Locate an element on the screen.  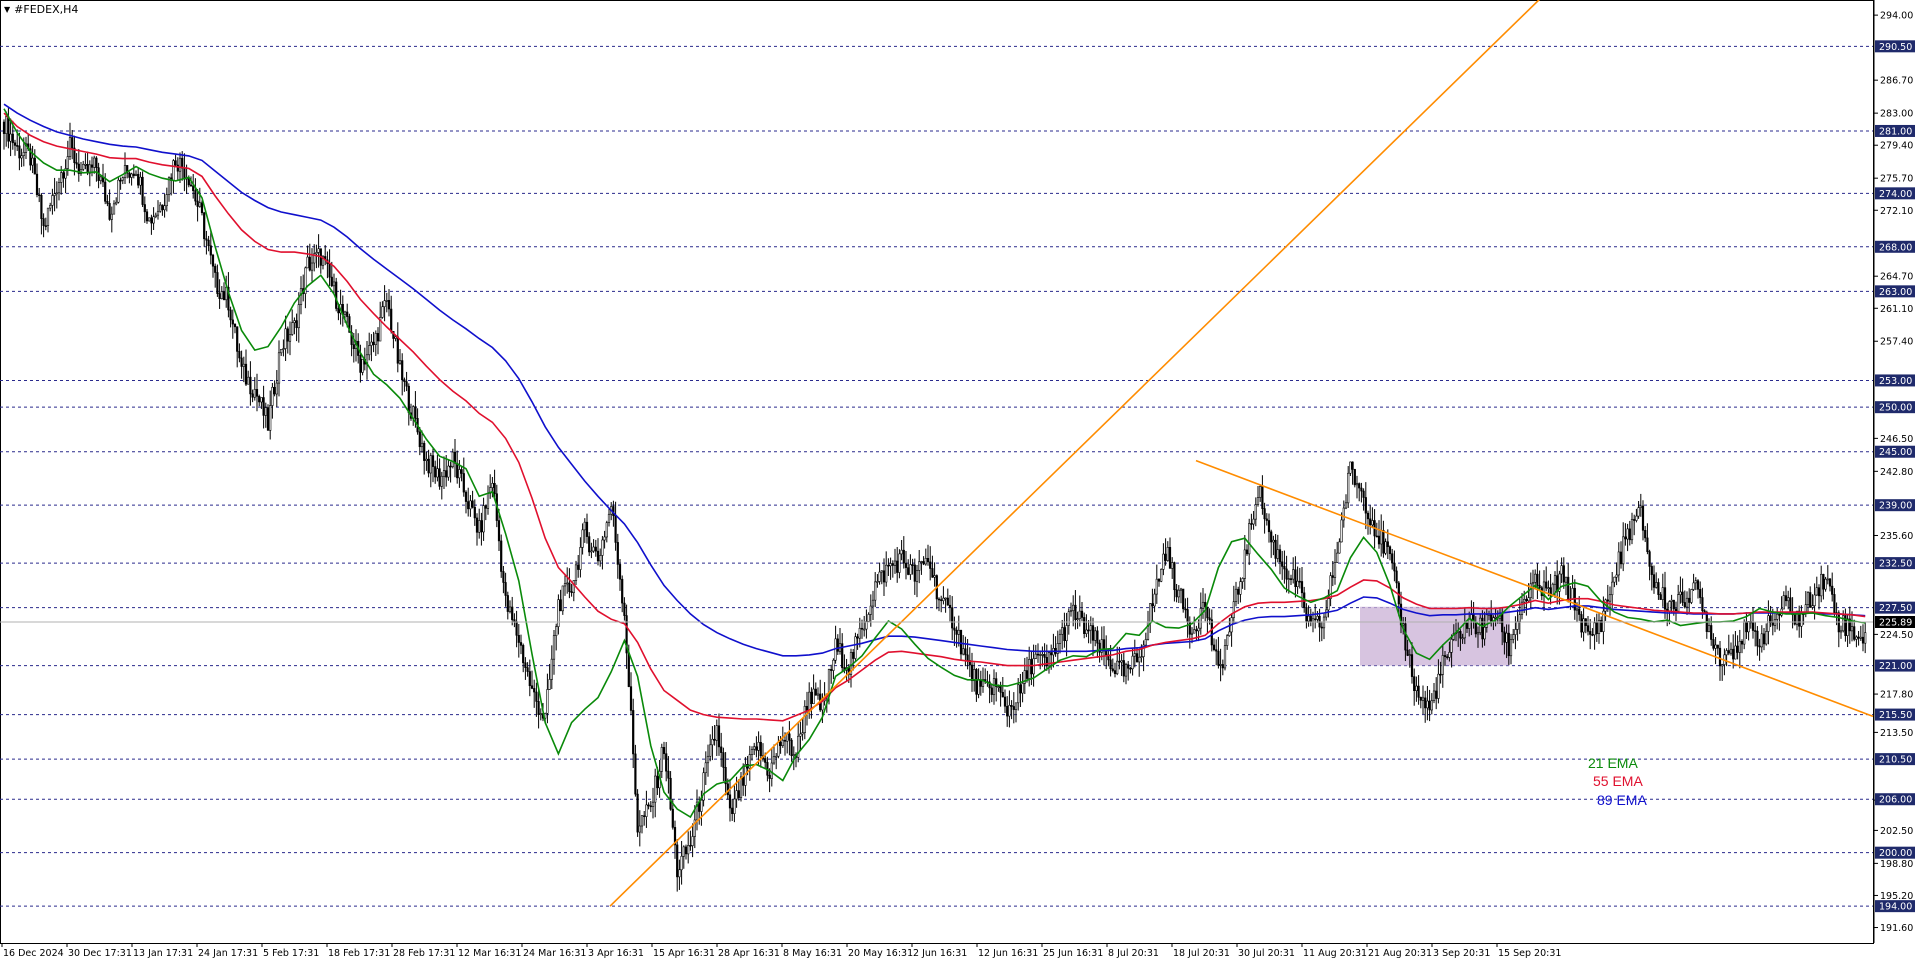
price-tick-label: 257.40 is located at coordinates (1896, 342).